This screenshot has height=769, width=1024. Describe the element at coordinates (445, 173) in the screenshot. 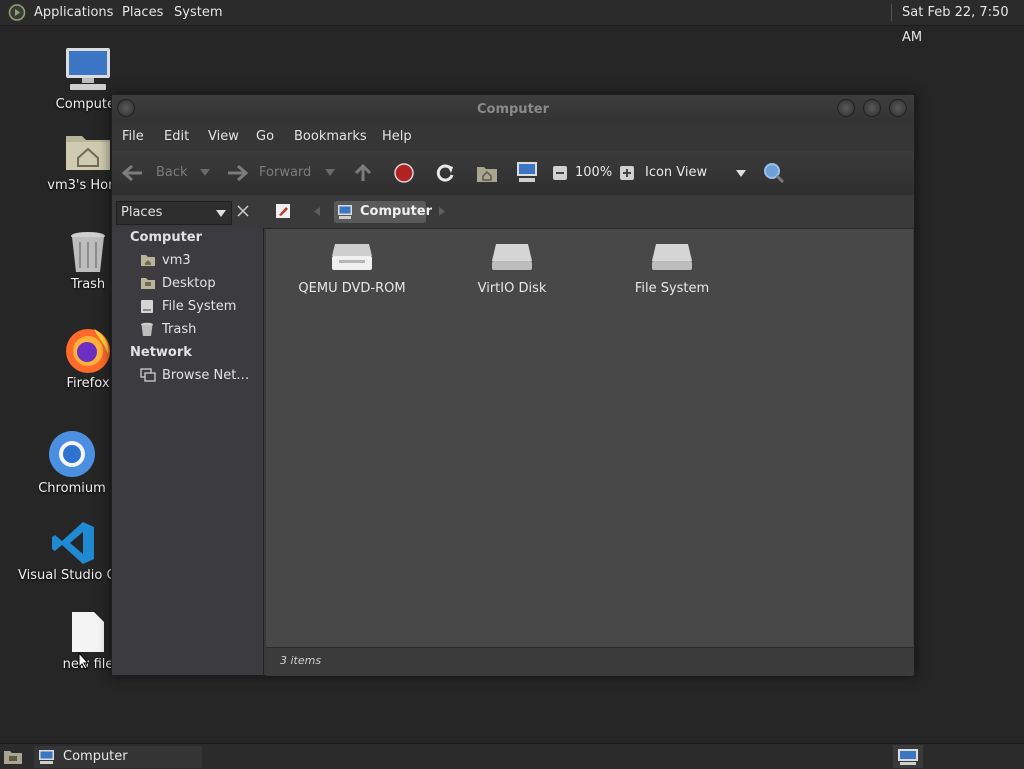

I see `reload-icon` at that location.